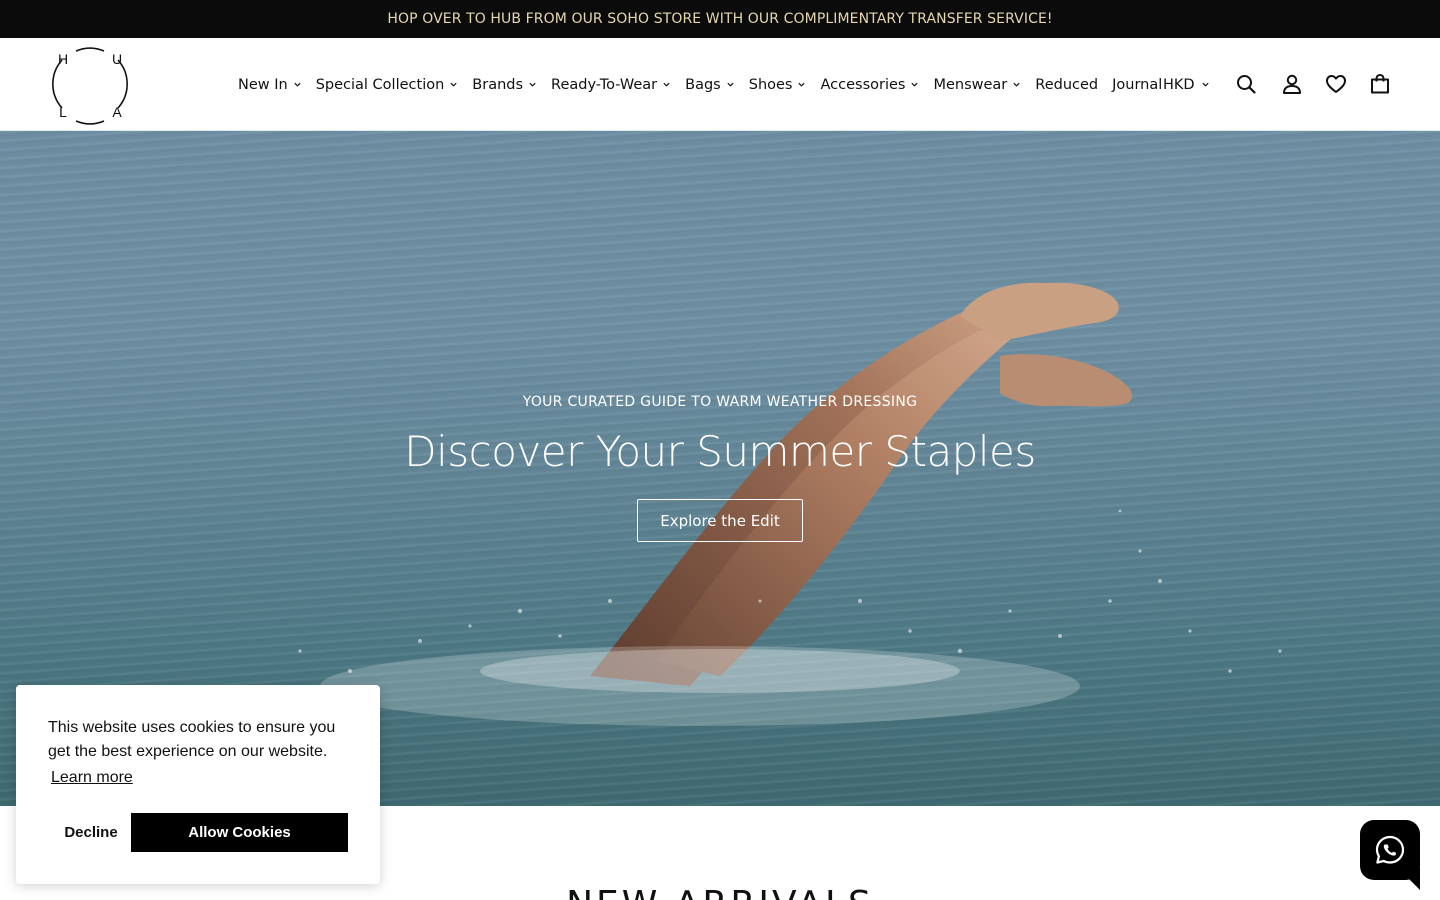 Image resolution: width=1440 pixels, height=900 pixels. I want to click on nav-item-menswear: Menswear, so click(977, 85).